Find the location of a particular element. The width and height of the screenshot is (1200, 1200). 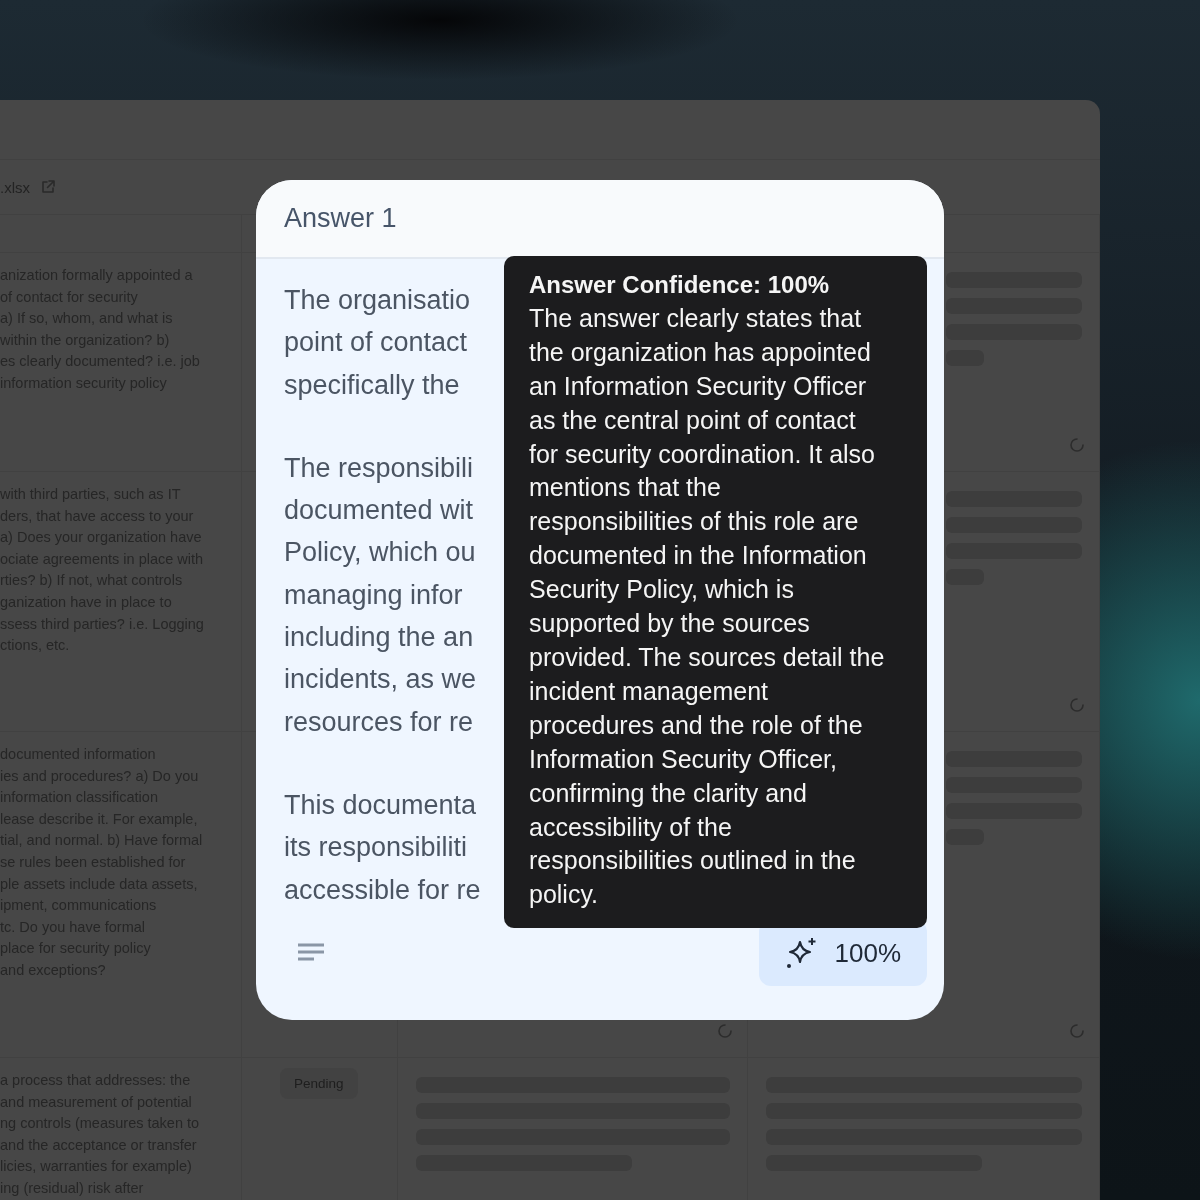

answer-text-line: documented wit is located at coordinates (379, 511).